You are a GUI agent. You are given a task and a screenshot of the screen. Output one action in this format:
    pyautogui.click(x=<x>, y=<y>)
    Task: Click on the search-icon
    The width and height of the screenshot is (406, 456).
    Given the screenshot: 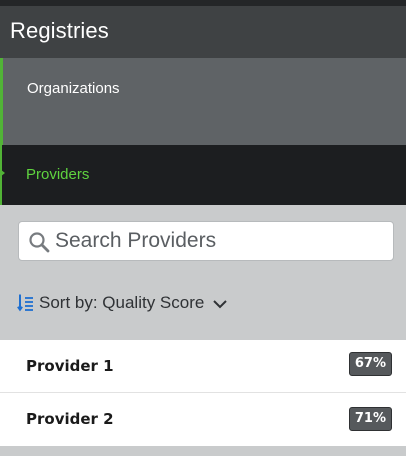 What is the action you would take?
    pyautogui.click(x=39, y=242)
    